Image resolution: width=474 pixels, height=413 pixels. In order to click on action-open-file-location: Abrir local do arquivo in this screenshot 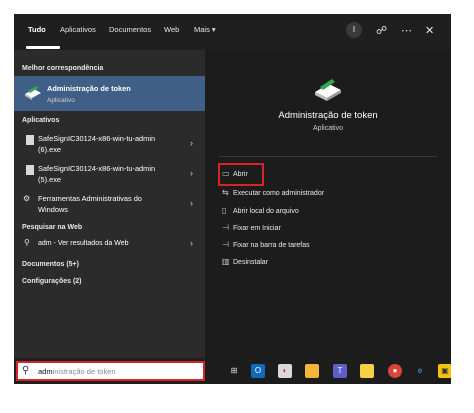, I will do `click(266, 211)`.